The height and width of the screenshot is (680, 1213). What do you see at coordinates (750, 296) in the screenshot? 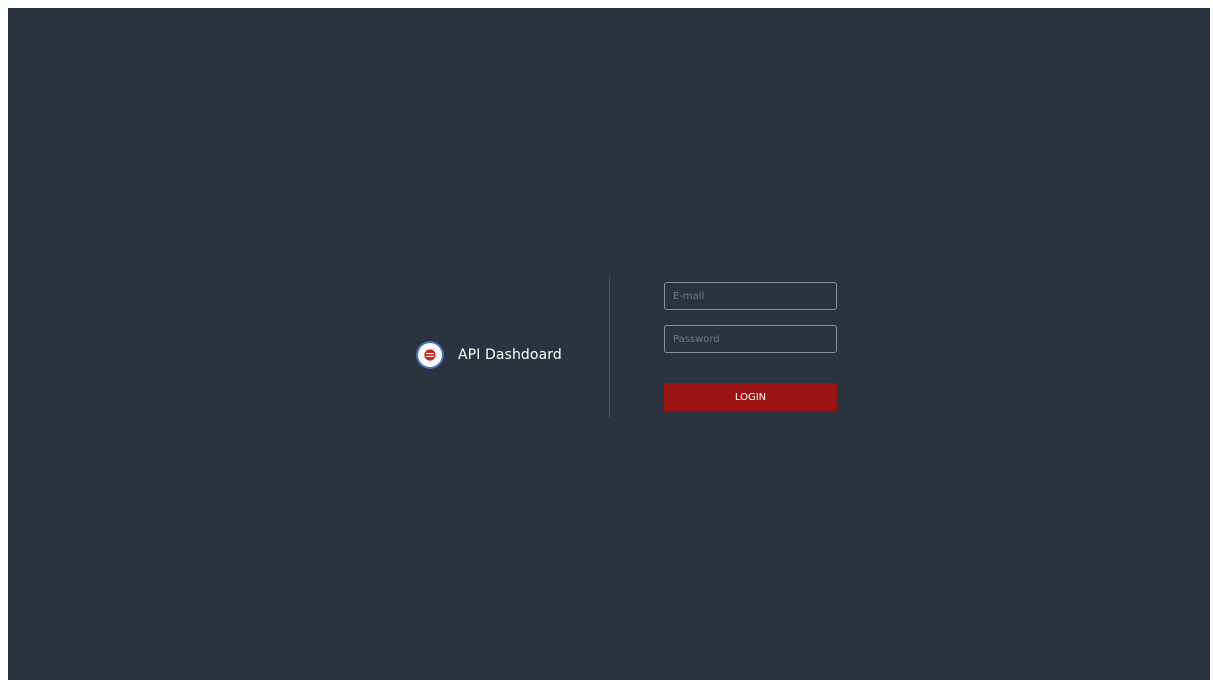
I see `email-field` at bounding box center [750, 296].